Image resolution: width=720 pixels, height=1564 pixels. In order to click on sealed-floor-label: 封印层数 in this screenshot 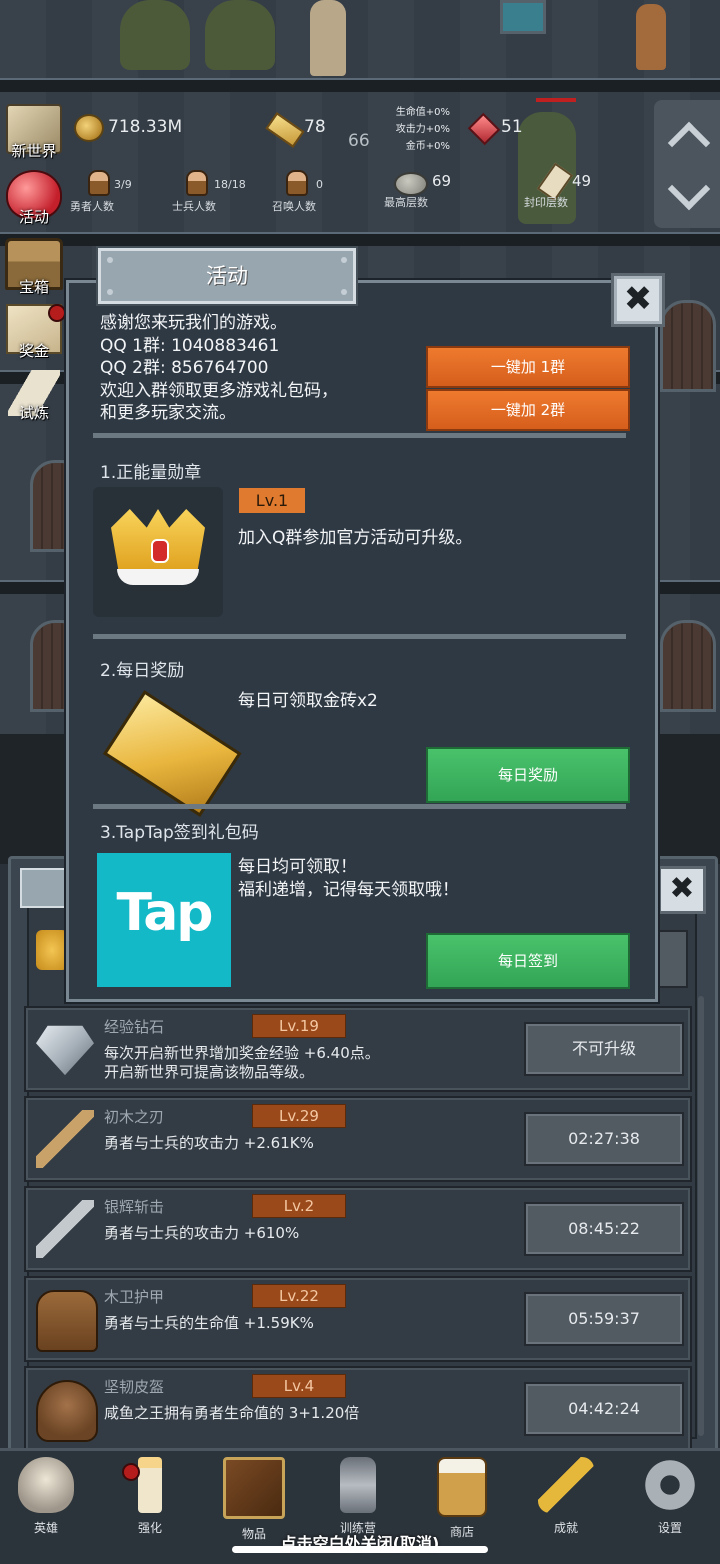, I will do `click(546, 202)`.